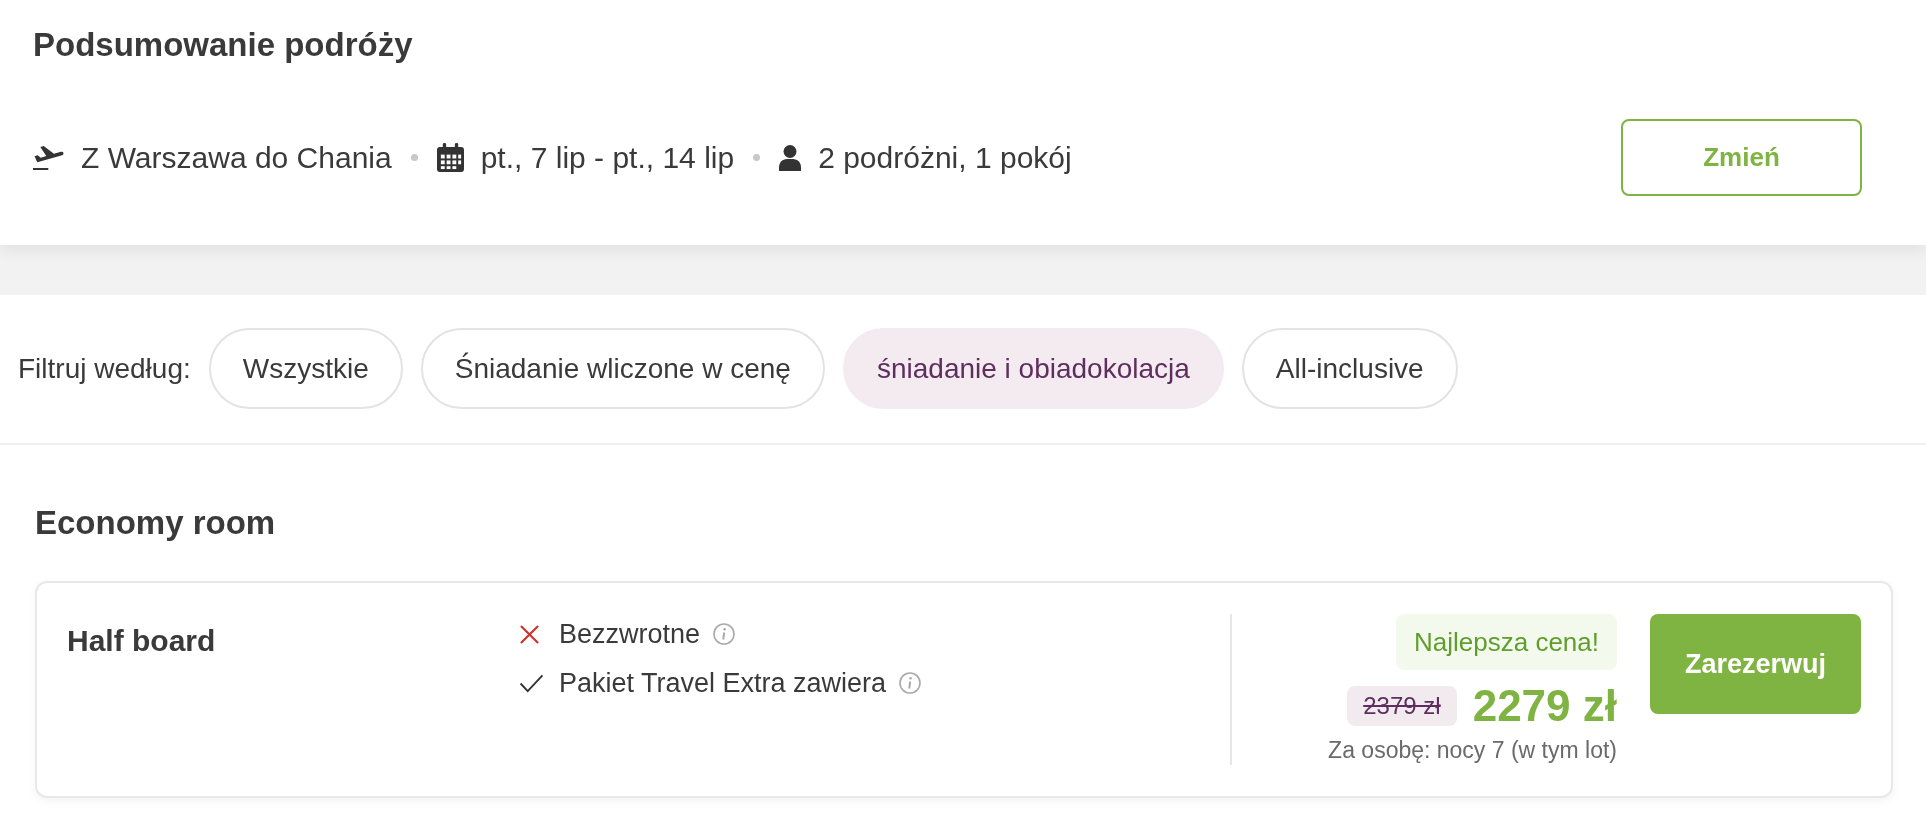  I want to click on feature-text: Pakiet Travel Extra zawiera, so click(723, 683).